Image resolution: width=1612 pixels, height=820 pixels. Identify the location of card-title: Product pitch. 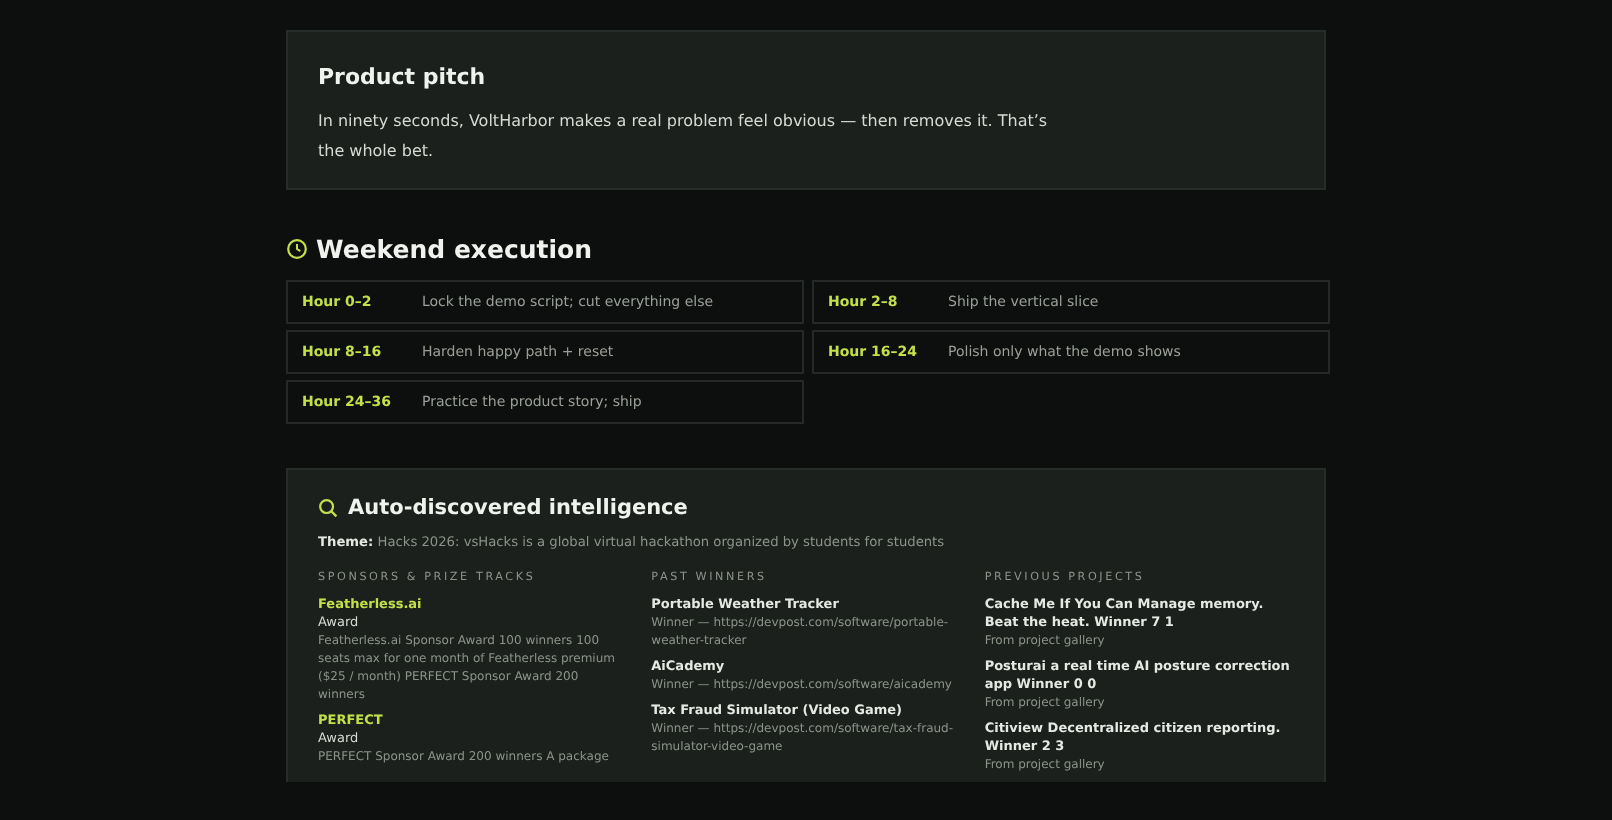
(403, 77).